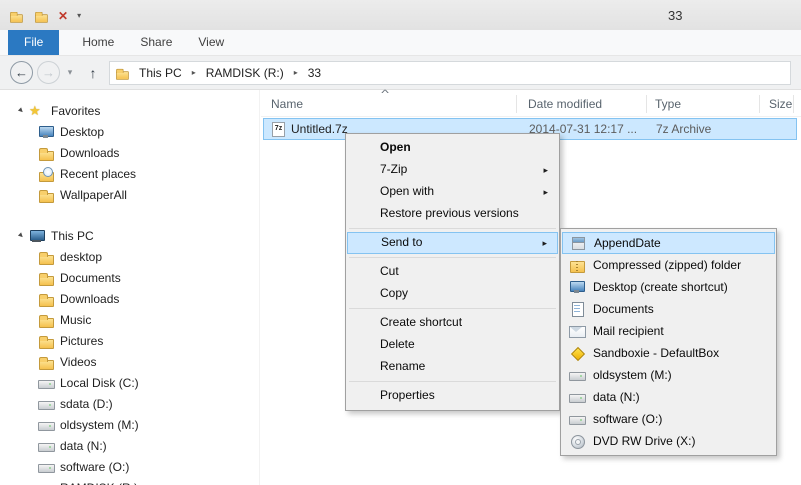 The image size is (801, 485). What do you see at coordinates (668, 287) in the screenshot?
I see `sendto-item-desktop-shortcut: Desktop (create shortcut)` at bounding box center [668, 287].